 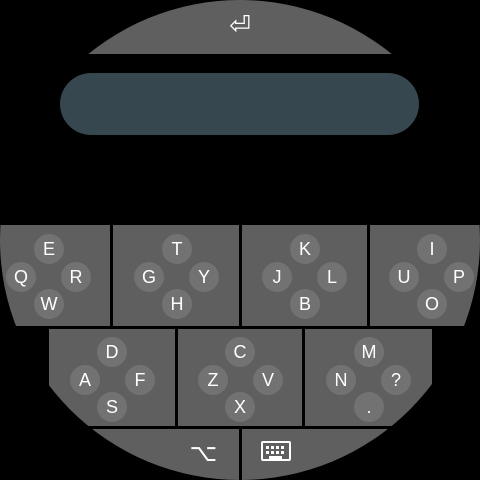 What do you see at coordinates (203, 453) in the screenshot?
I see `option-icon: ⌥` at bounding box center [203, 453].